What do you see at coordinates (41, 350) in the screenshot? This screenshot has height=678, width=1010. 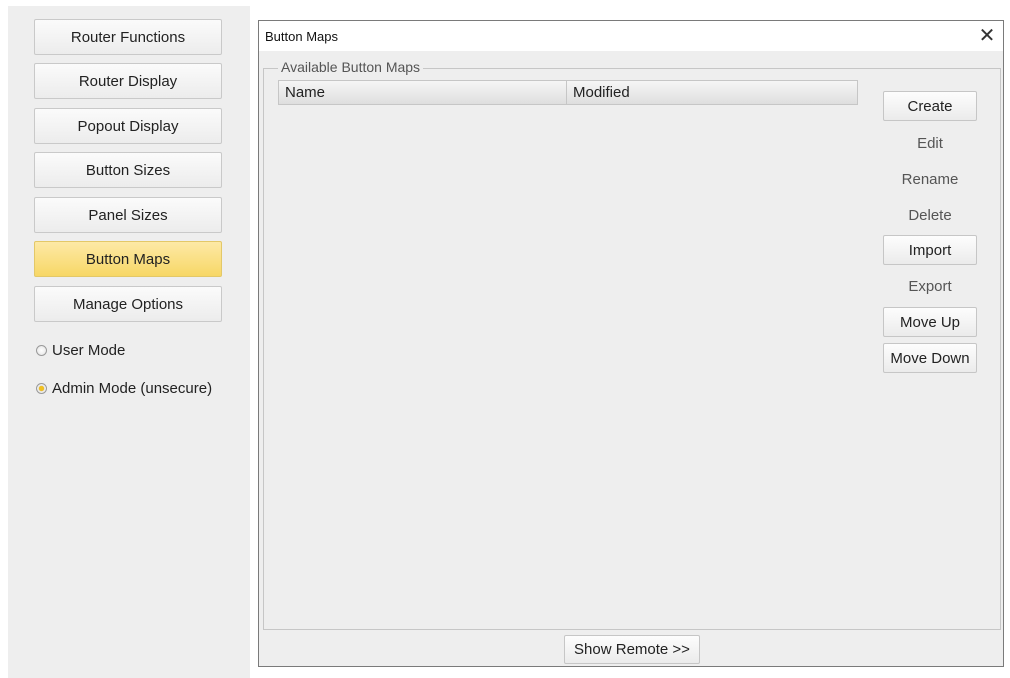 I see `user-mode-radio` at bounding box center [41, 350].